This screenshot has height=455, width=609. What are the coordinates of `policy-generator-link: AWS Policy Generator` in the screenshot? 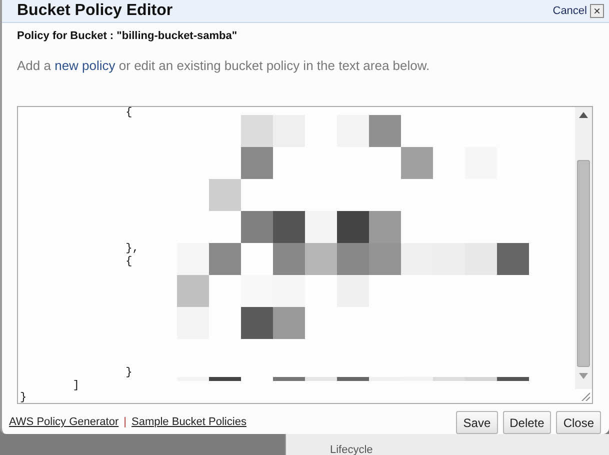 It's located at (64, 422).